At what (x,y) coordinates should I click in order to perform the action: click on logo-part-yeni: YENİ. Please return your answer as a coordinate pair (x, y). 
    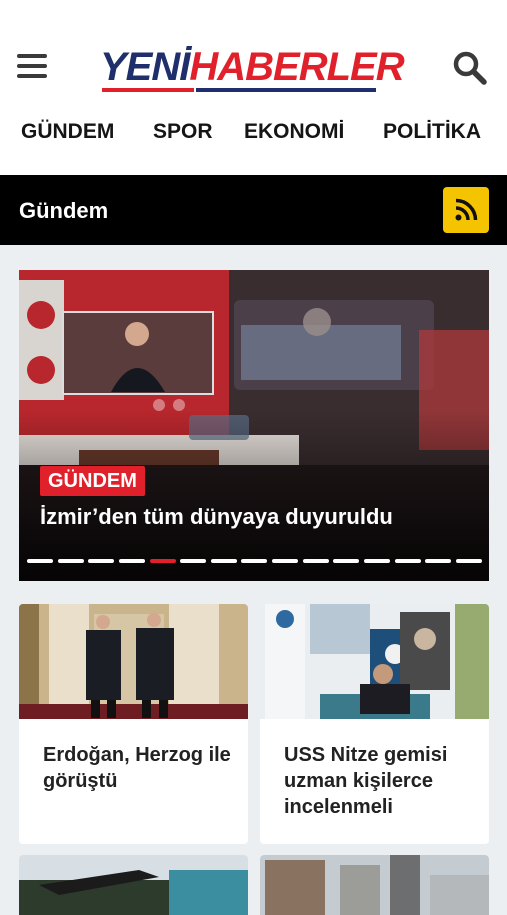
    Looking at the image, I should click on (145, 67).